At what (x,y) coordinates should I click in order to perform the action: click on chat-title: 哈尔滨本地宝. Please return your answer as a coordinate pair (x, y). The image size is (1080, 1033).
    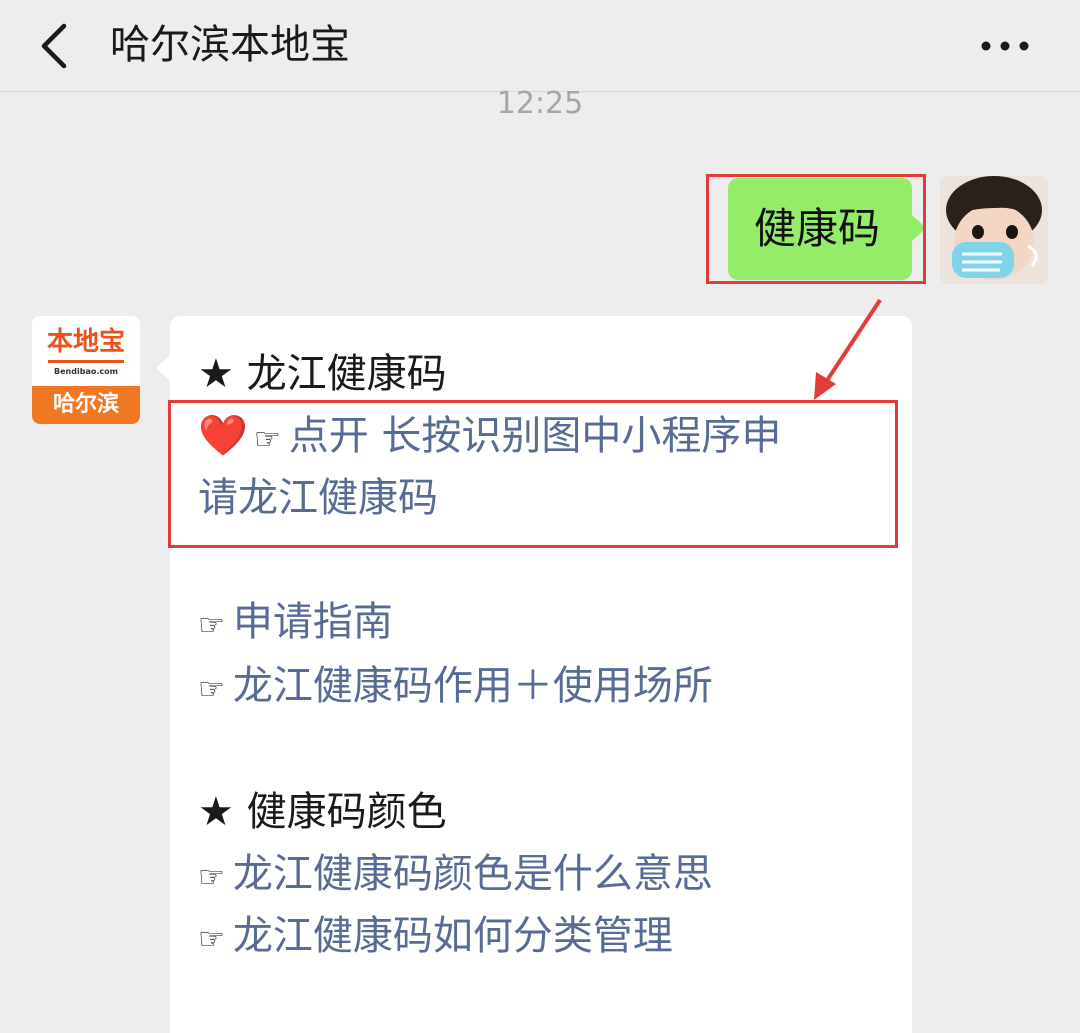
    Looking at the image, I should click on (230, 45).